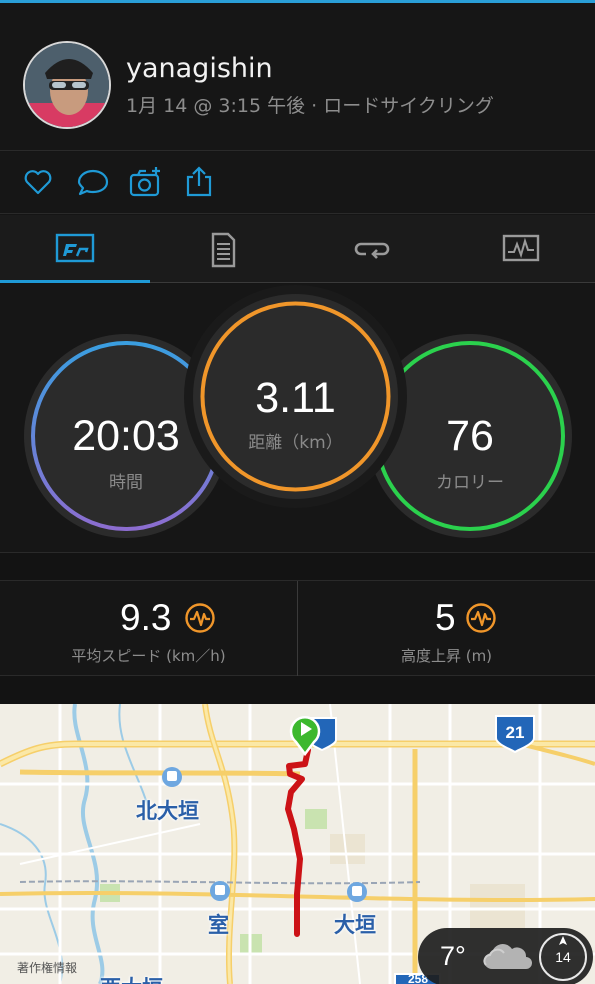  I want to click on cloud-icon, so click(507, 956).